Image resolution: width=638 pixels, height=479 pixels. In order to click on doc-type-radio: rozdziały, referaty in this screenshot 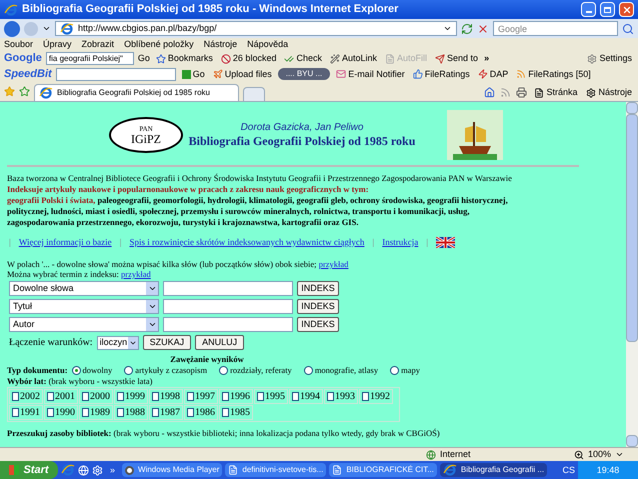, I will do `click(255, 370)`.